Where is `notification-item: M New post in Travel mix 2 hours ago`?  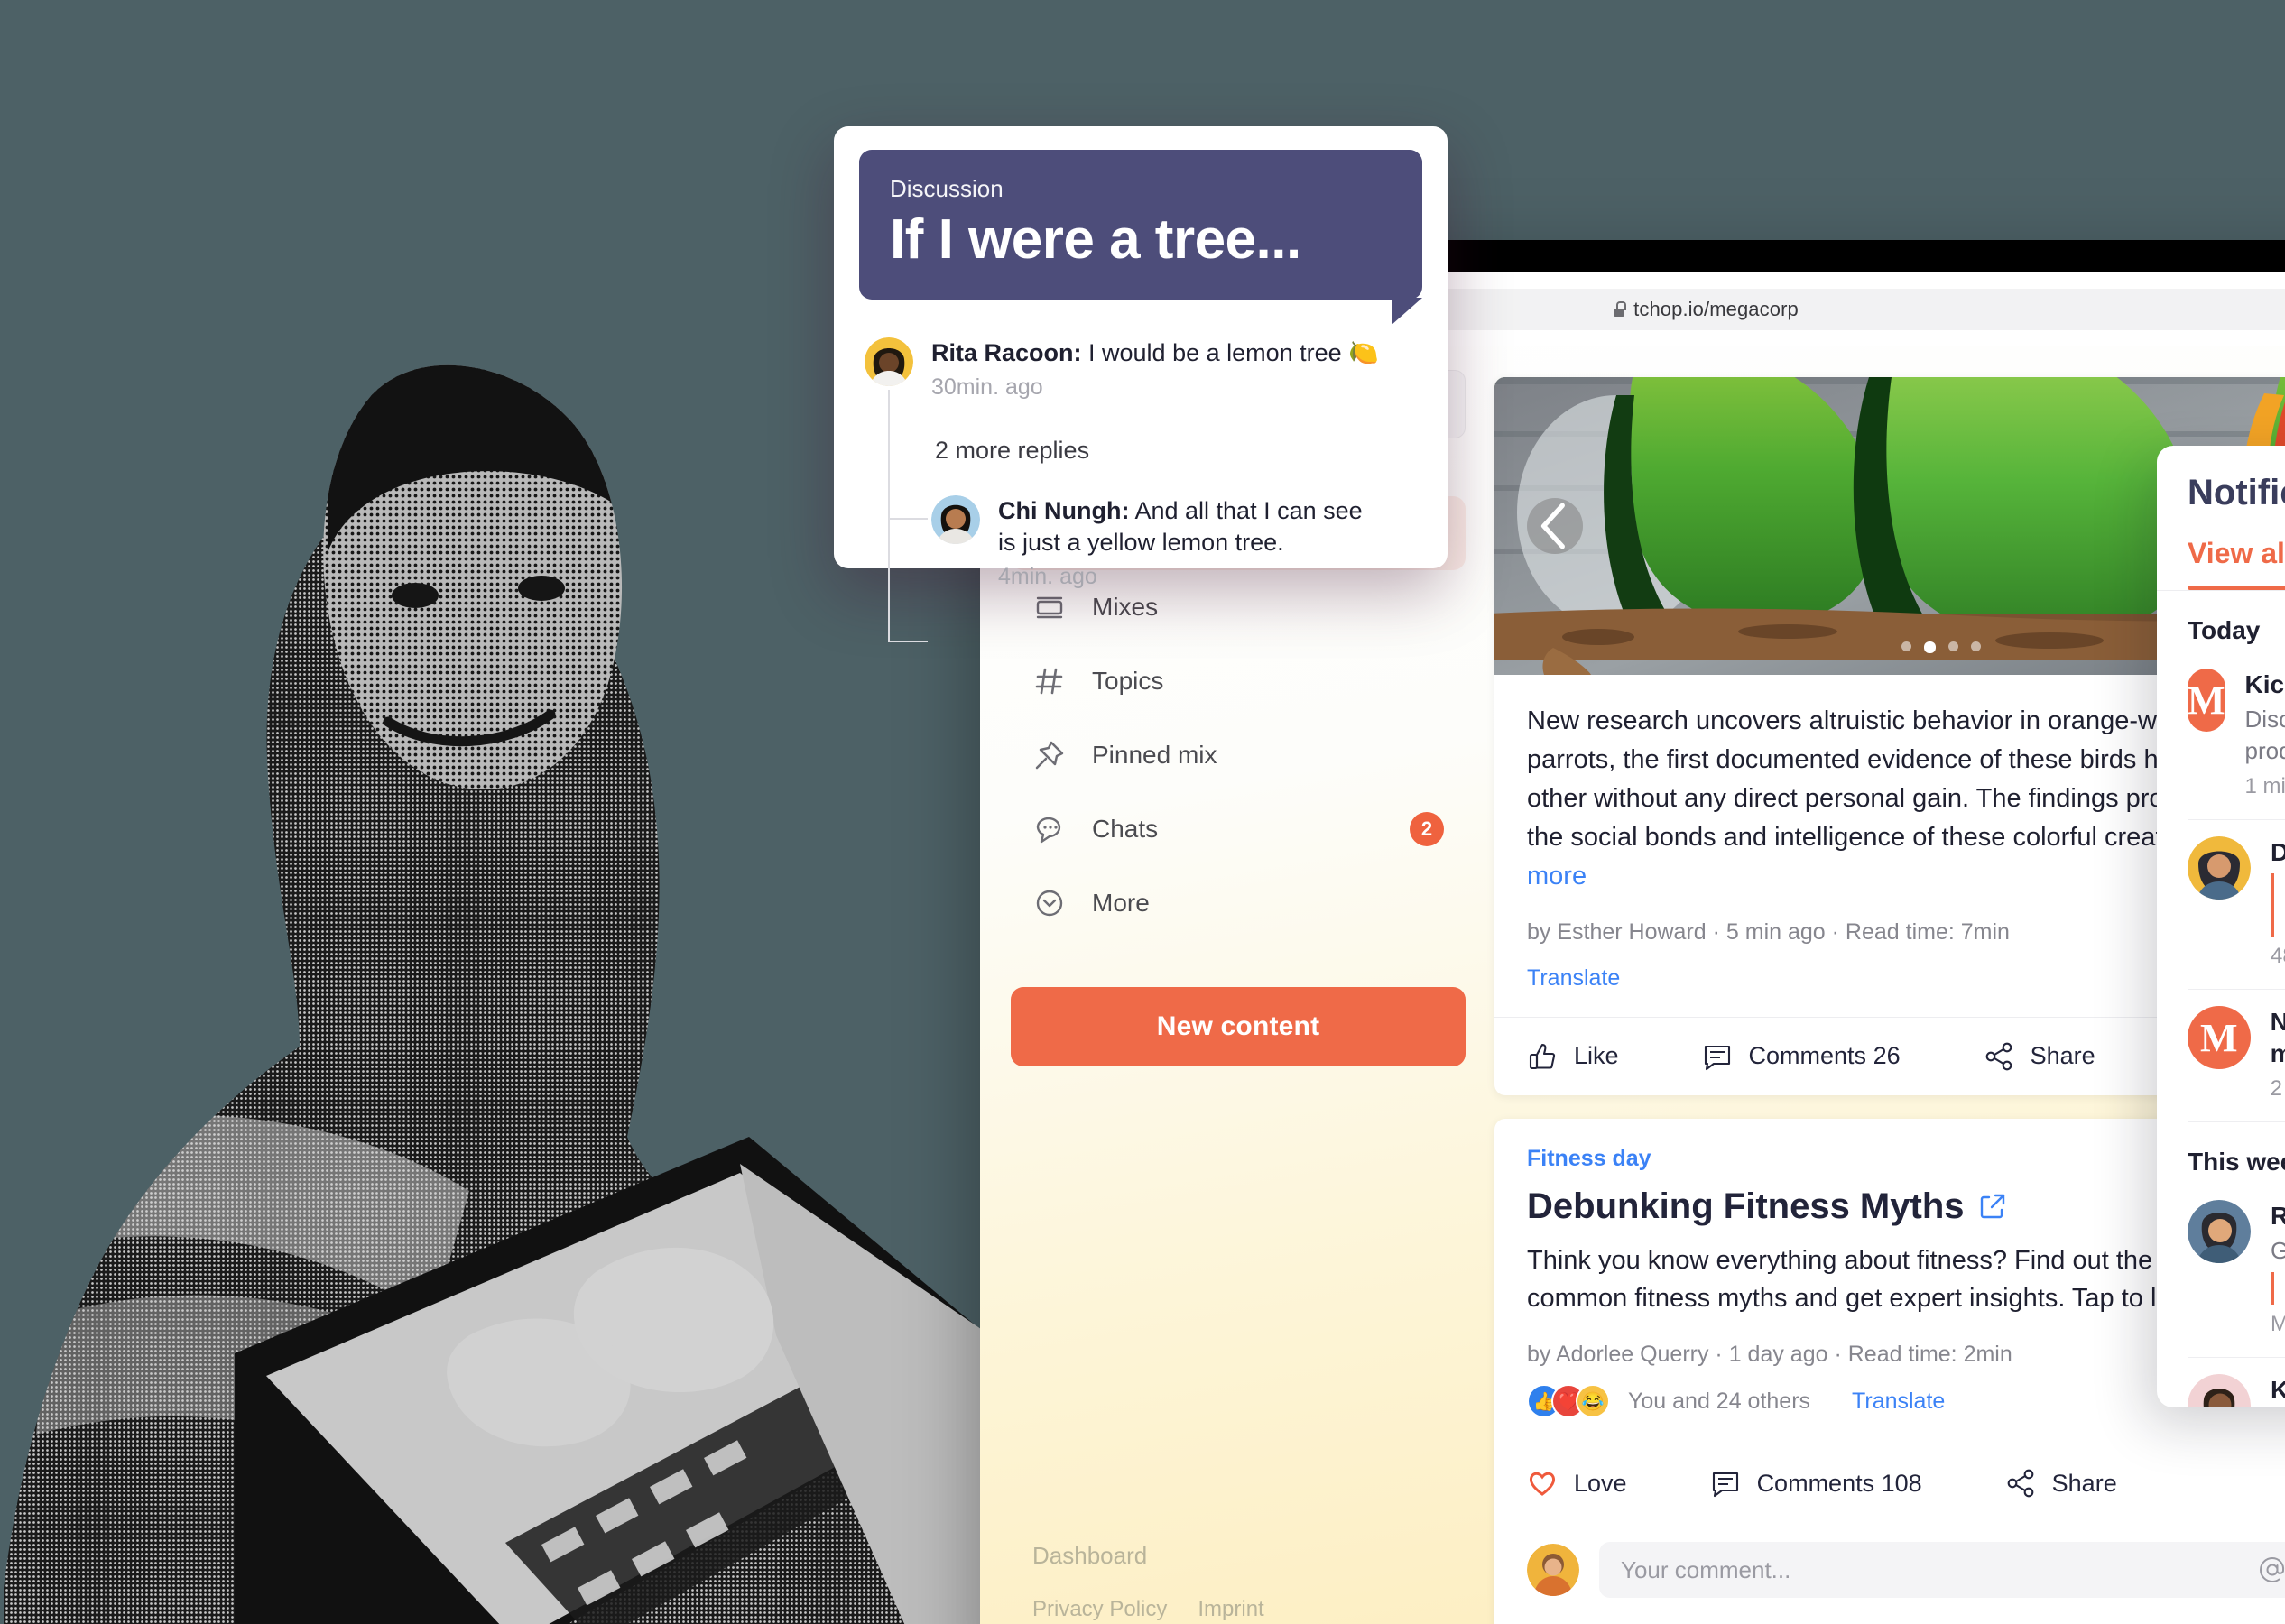
notification-item: M New post in Travel mix 2 hours ago is located at coordinates (2221, 1056).